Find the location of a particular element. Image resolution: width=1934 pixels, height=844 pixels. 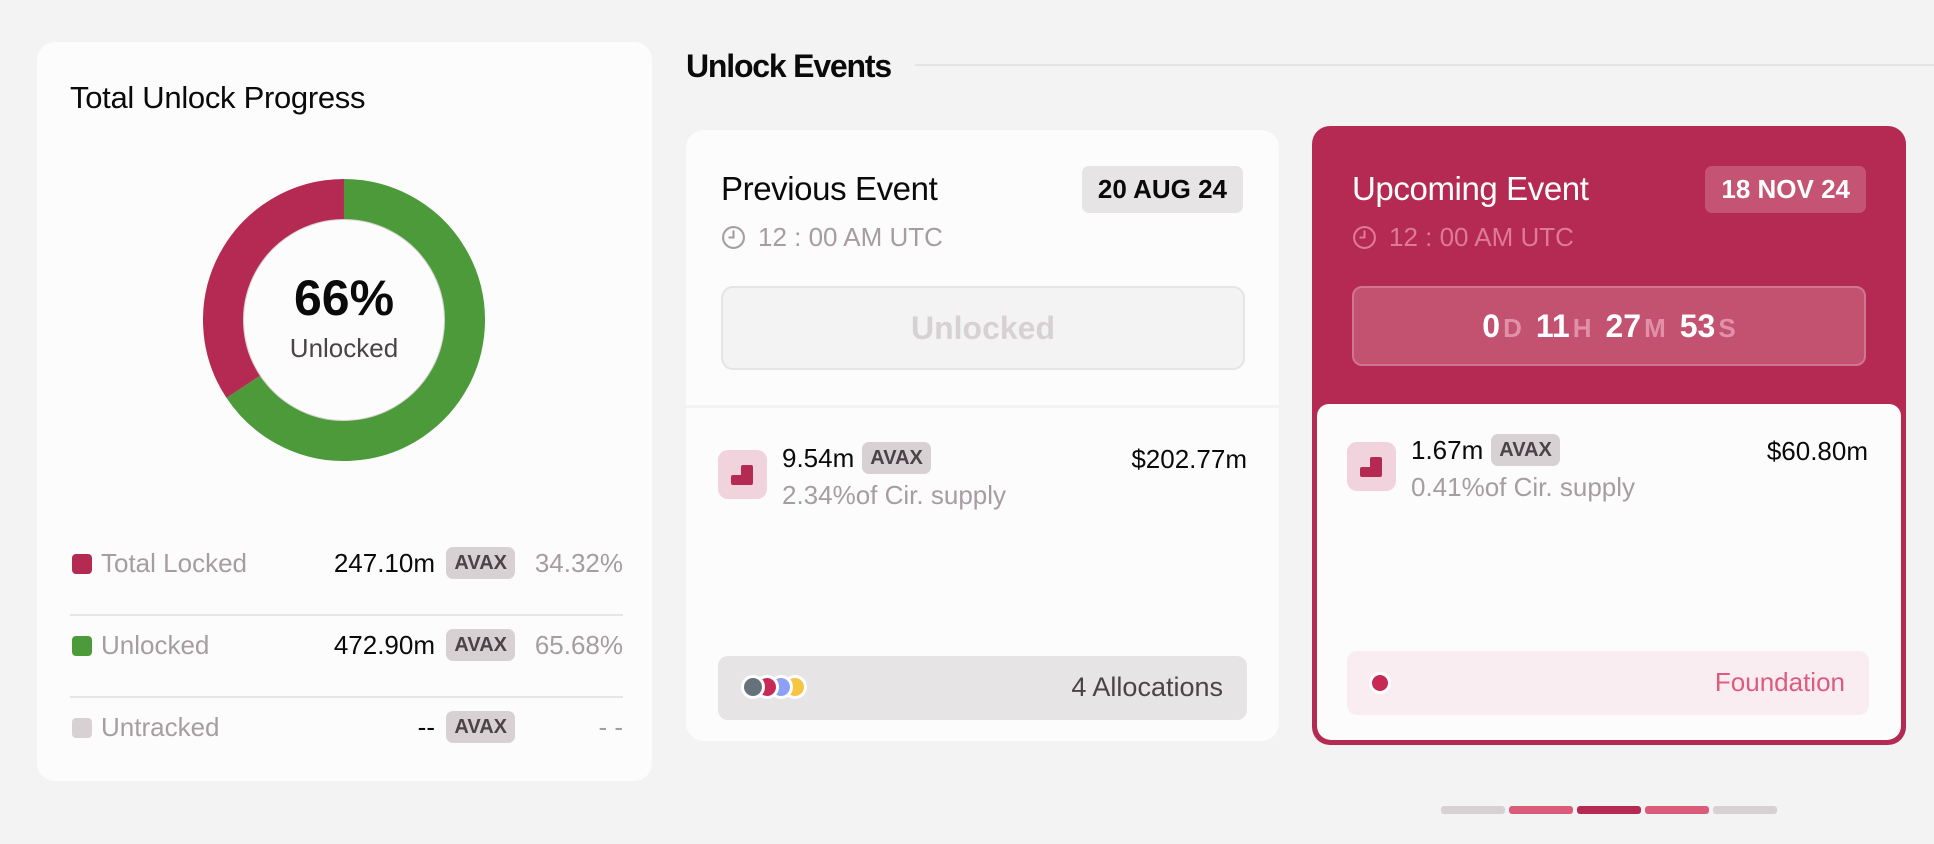

legend-name: Unlocked is located at coordinates (155, 645).